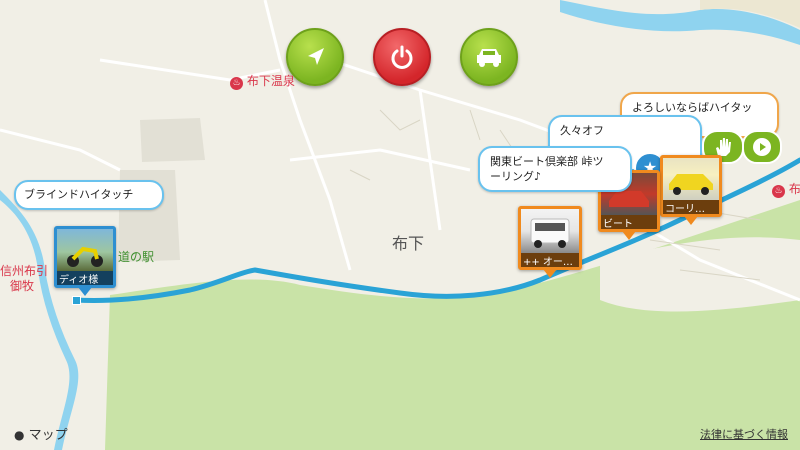 This screenshot has height=450, width=800. I want to click on power-button, so click(402, 57).